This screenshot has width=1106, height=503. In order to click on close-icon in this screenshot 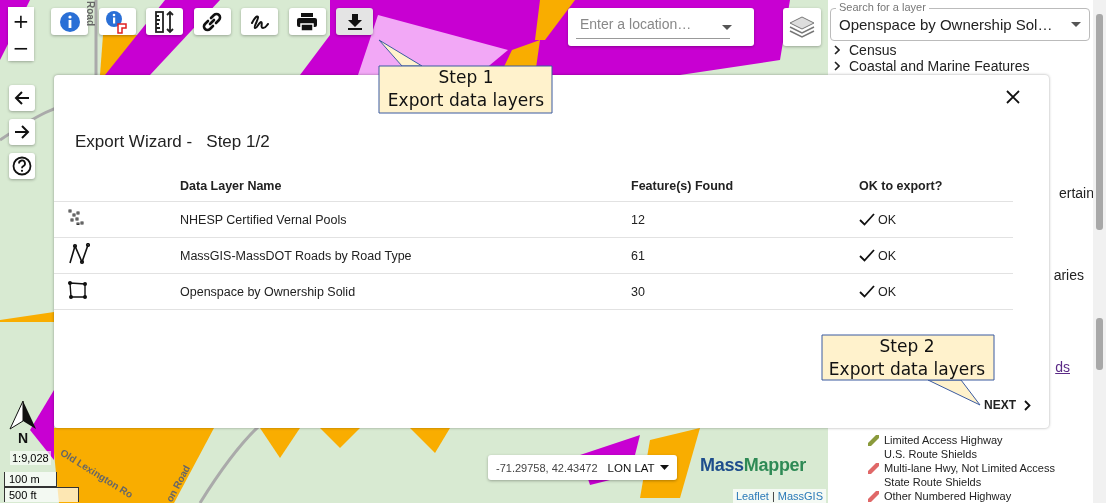, I will do `click(1013, 97)`.